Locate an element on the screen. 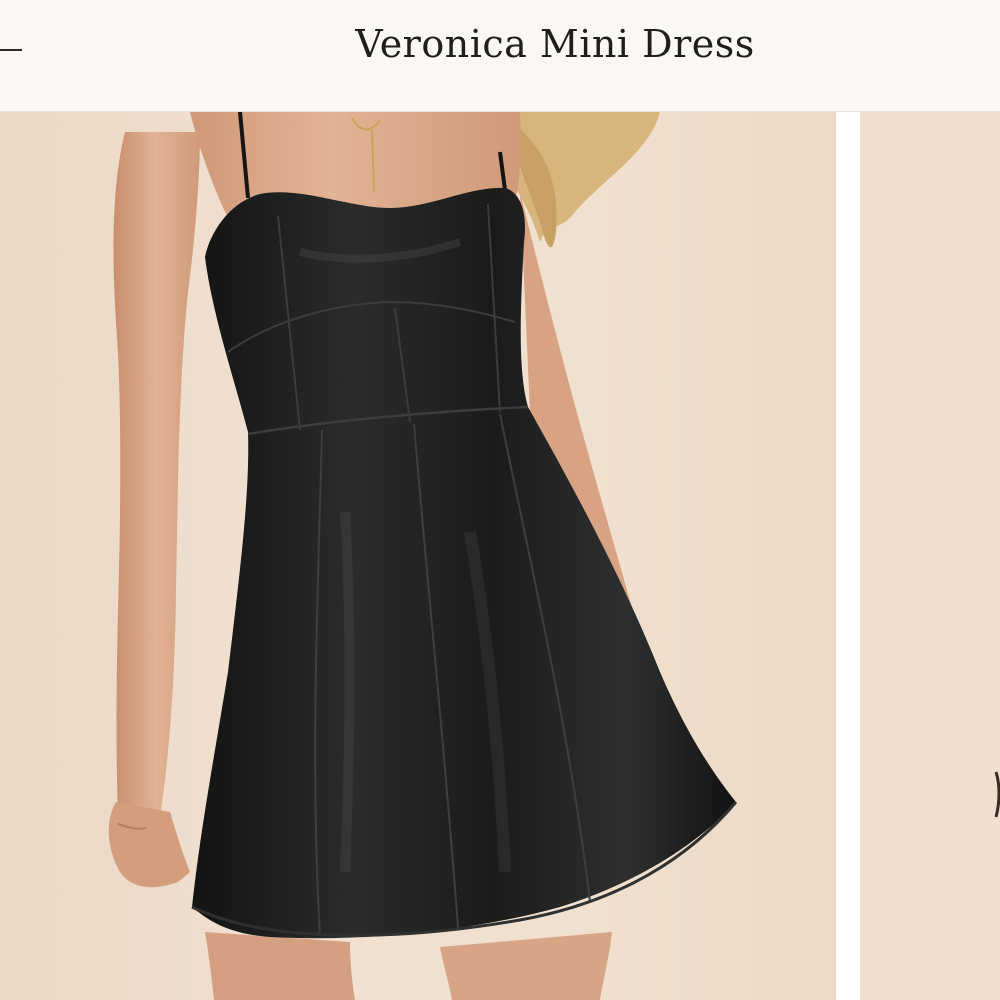 The width and height of the screenshot is (1000, 1000). product-photo-next is located at coordinates (930, 556).